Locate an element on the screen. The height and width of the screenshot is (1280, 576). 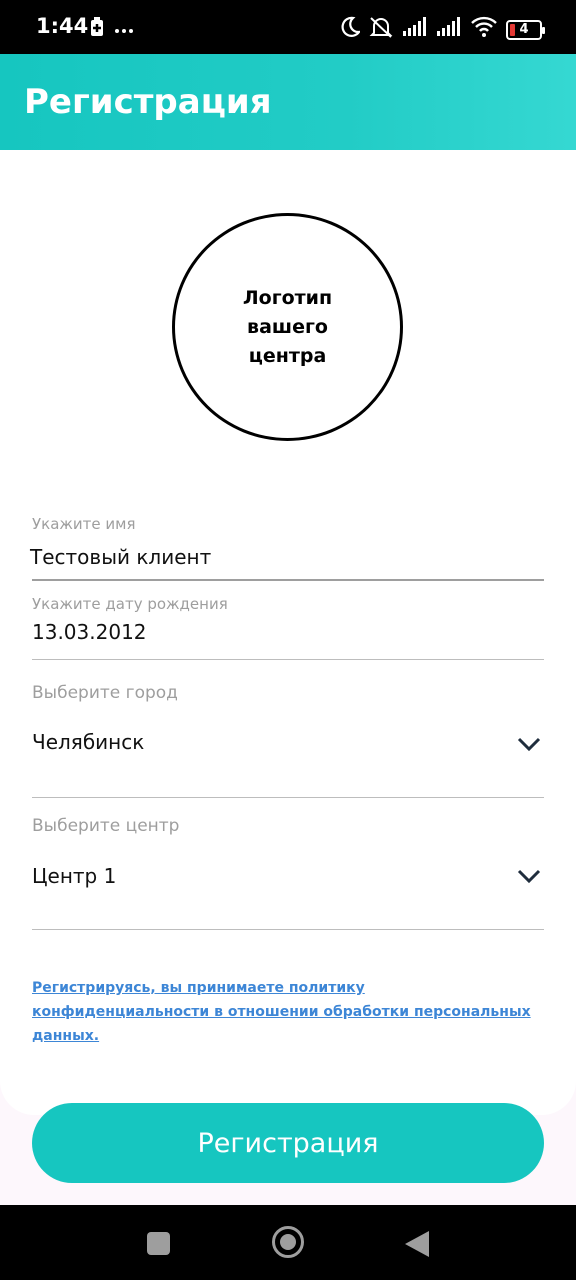
center-select-label: Выберите центр is located at coordinates (106, 826).